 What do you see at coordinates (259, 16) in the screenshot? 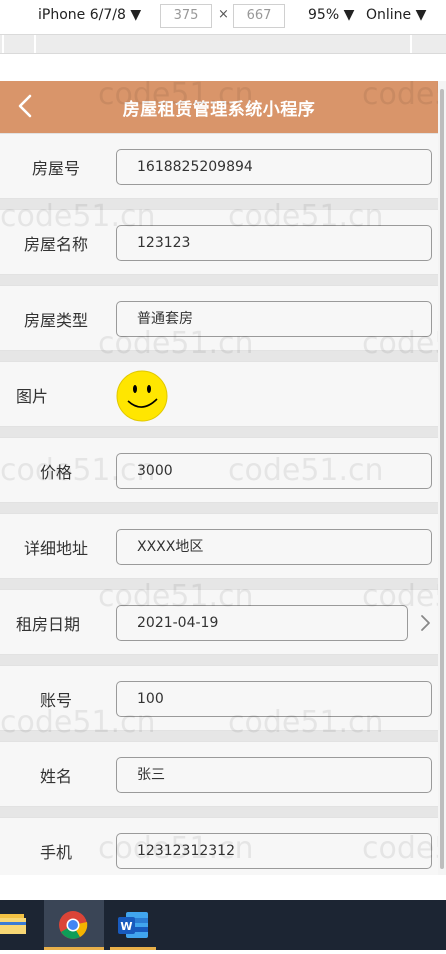
I see `viewport-height-input: 667` at bounding box center [259, 16].